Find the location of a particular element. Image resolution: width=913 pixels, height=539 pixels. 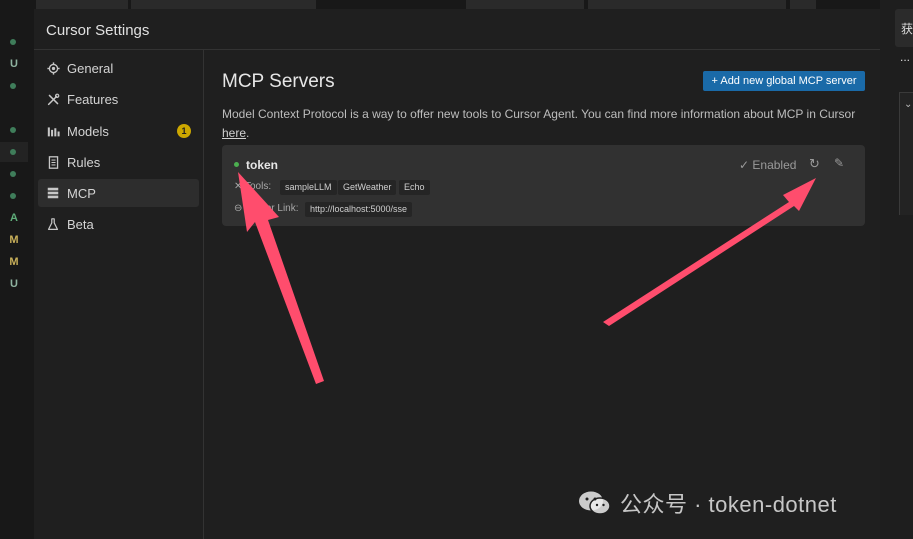

sidebar-item-label: Rules is located at coordinates (84, 162).